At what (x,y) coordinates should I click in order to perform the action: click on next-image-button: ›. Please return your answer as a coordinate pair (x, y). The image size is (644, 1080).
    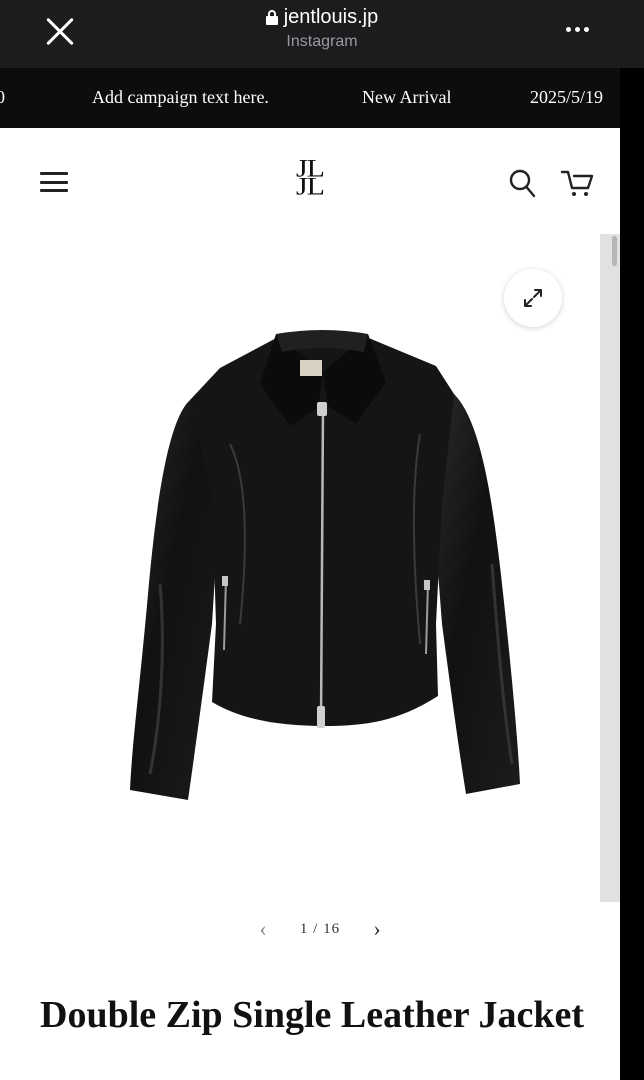
    Looking at the image, I should click on (377, 929).